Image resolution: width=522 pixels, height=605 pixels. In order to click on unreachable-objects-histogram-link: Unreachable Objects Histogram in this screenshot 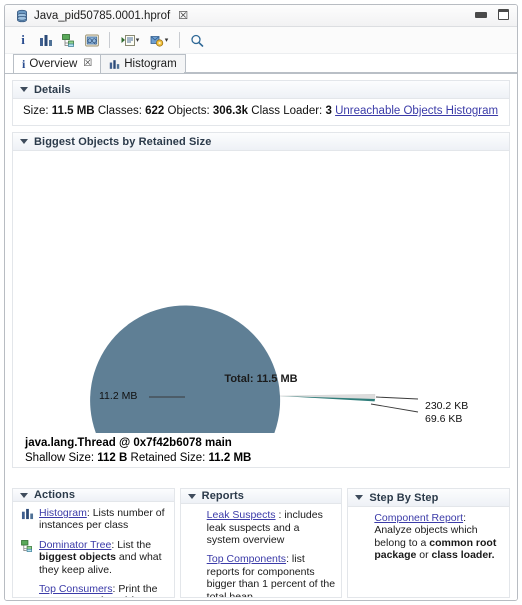, I will do `click(416, 111)`.